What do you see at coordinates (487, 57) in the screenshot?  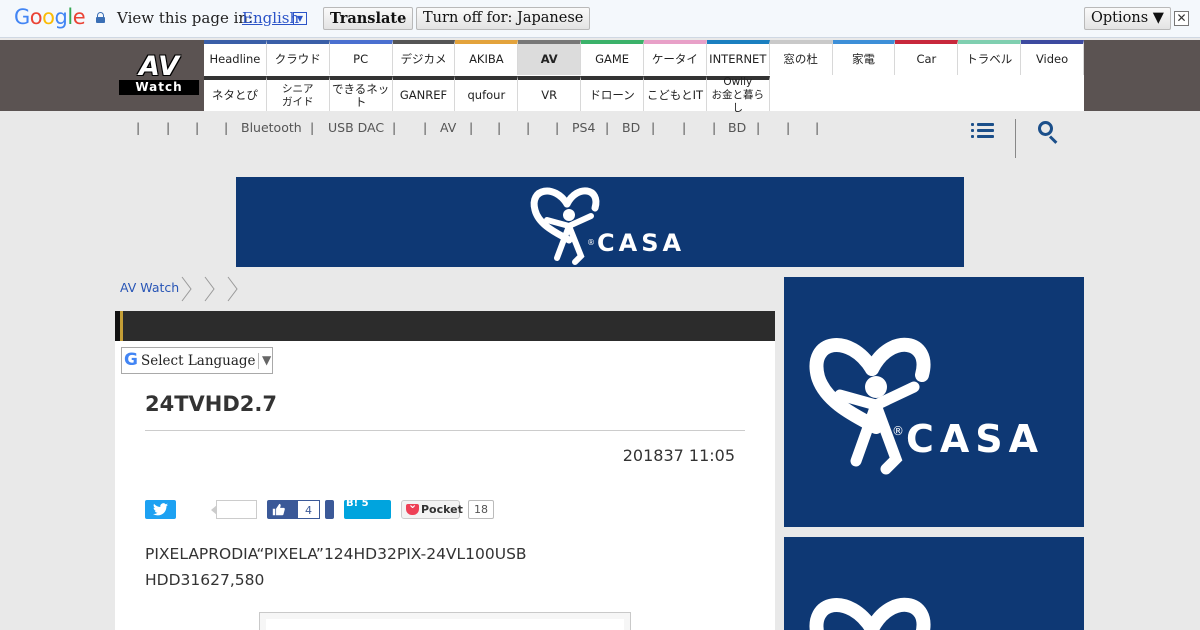 I see `nav-item-row1: AKIBA` at bounding box center [487, 57].